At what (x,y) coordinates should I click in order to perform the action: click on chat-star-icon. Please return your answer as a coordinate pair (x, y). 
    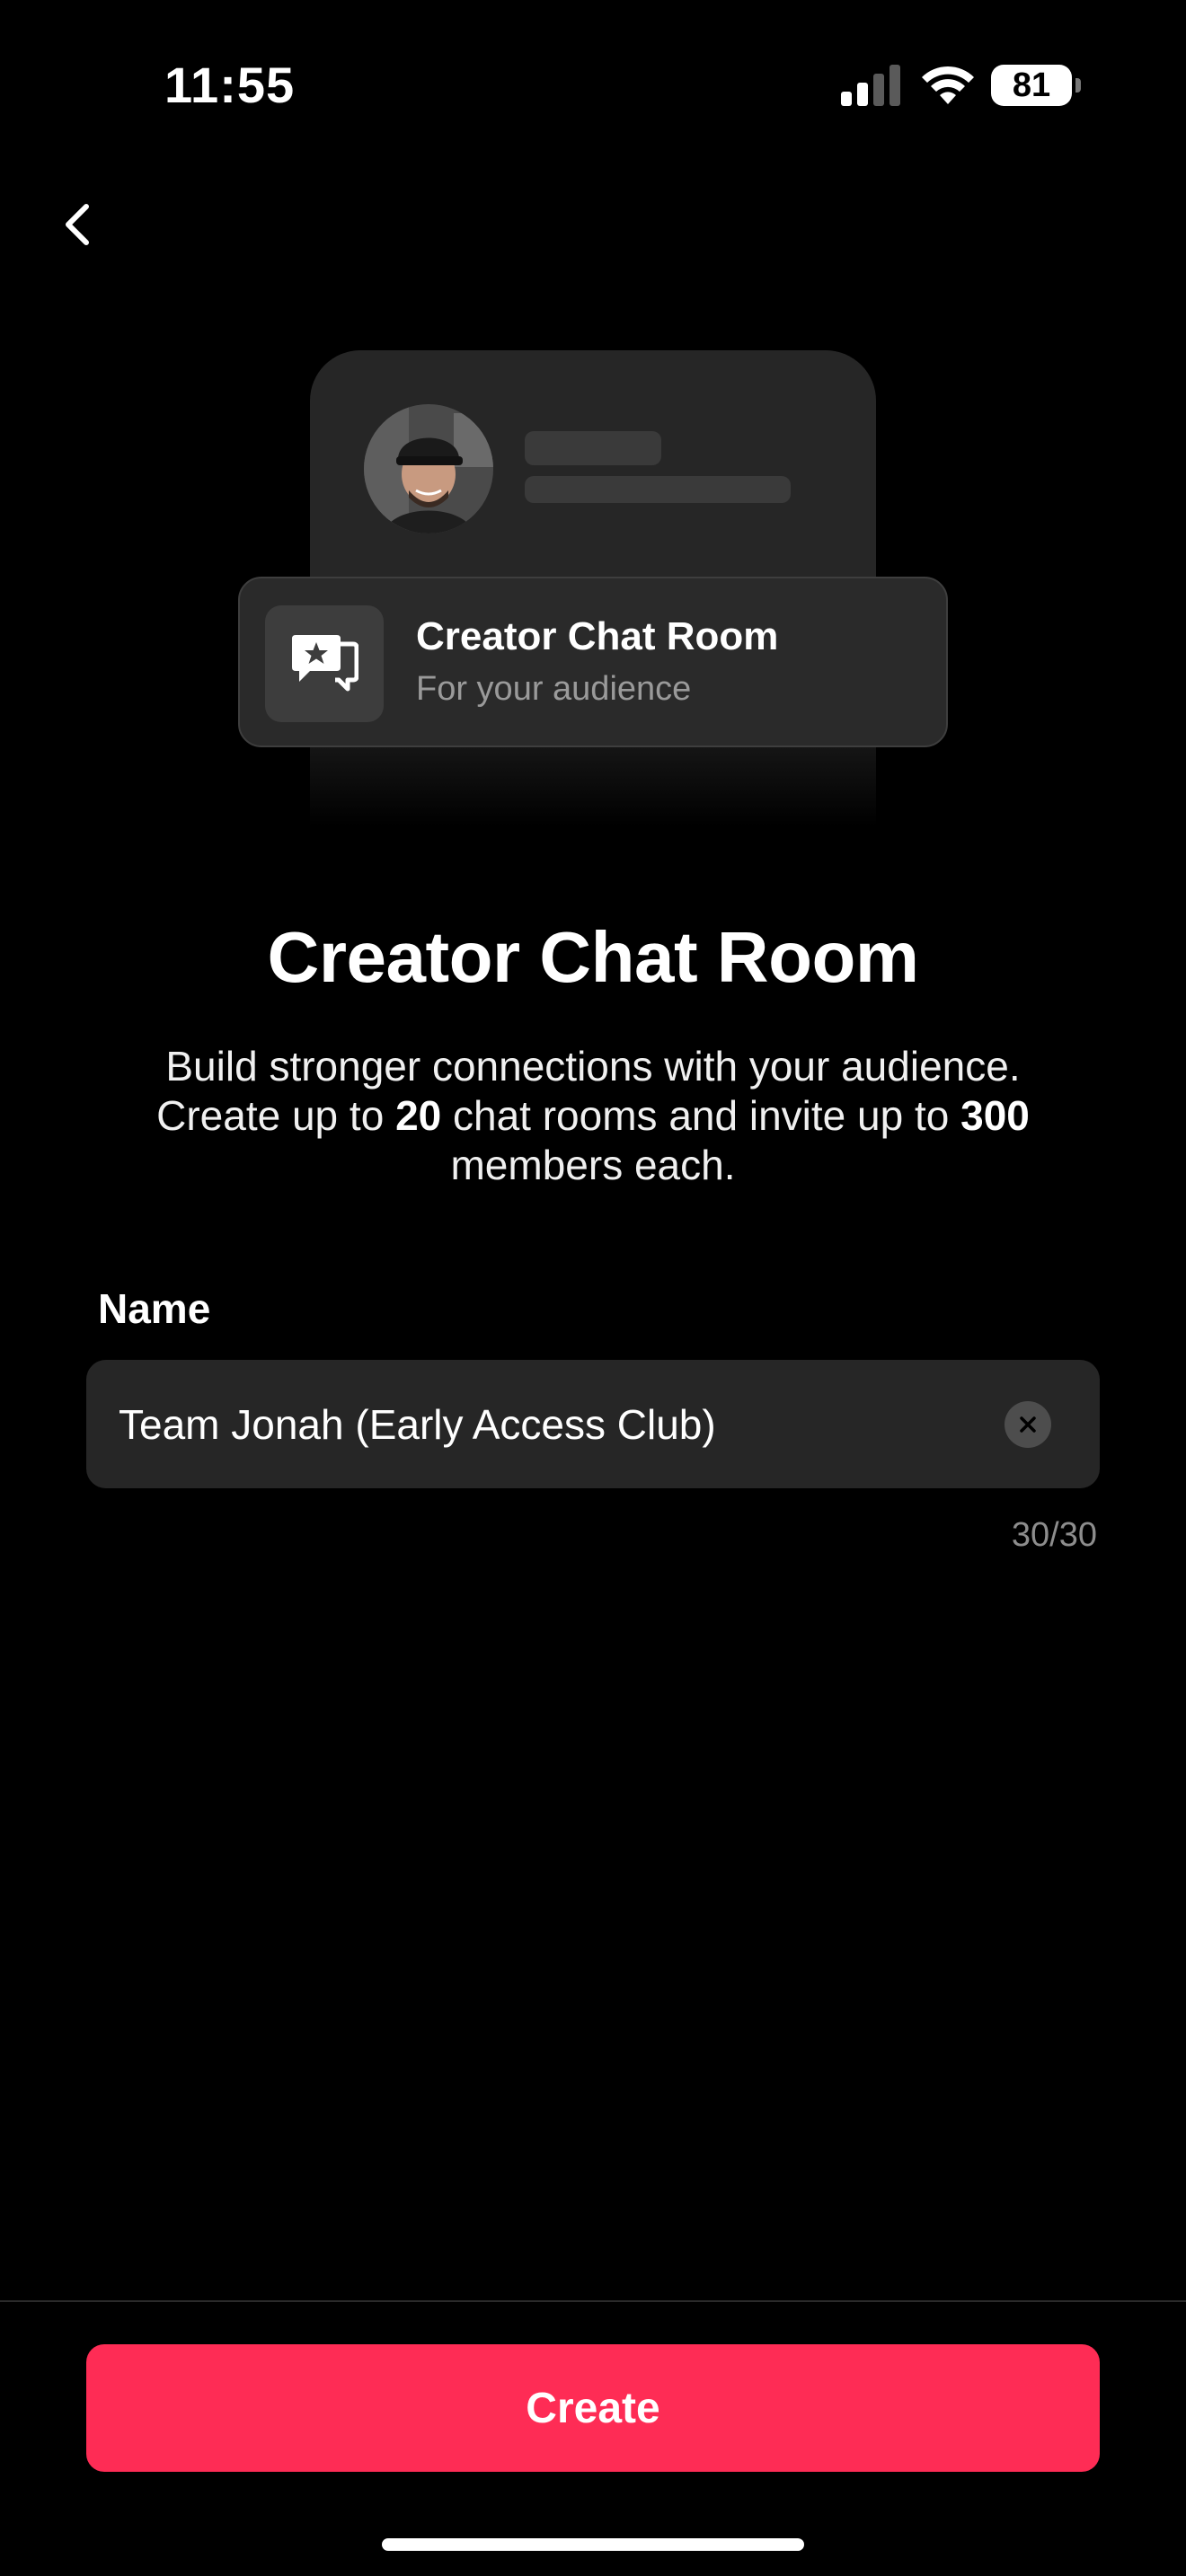
    Looking at the image, I should click on (325, 663).